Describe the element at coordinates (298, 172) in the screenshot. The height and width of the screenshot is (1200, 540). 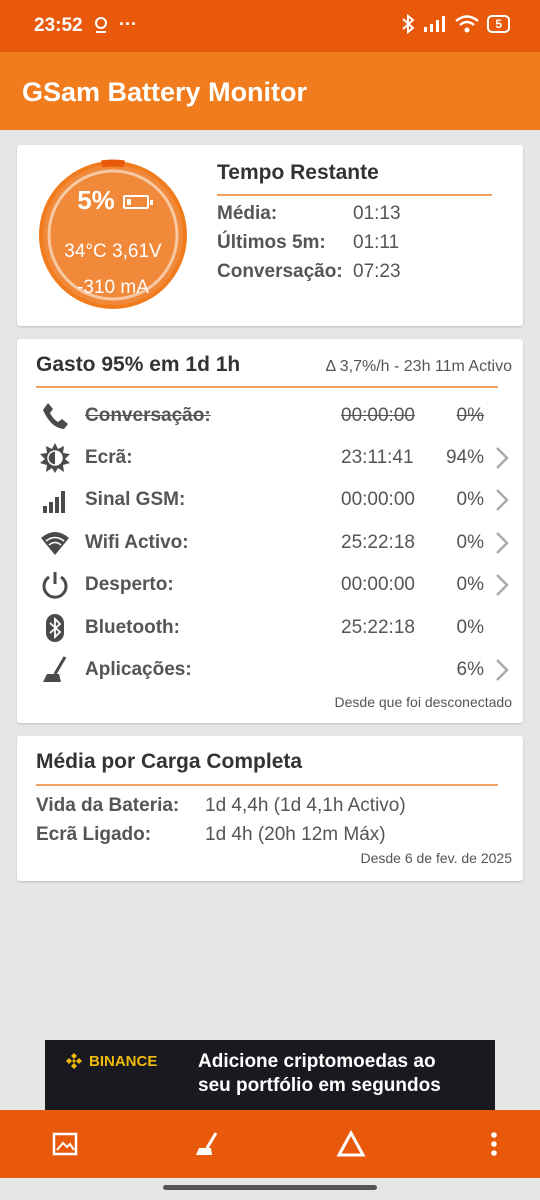
I see `time-remaining-title: Tempo Restante` at that location.